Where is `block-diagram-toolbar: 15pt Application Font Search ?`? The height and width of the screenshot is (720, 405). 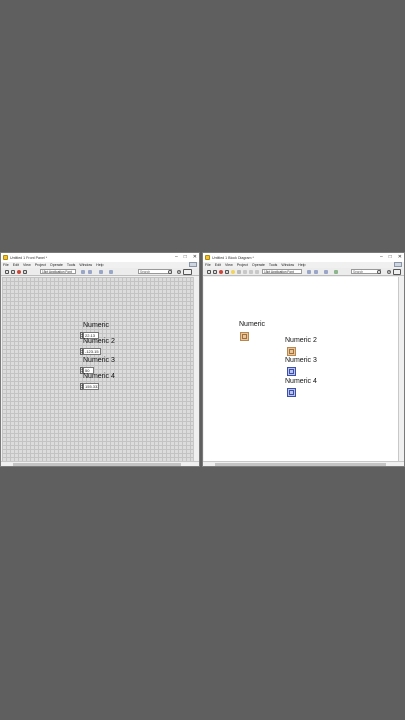 block-diagram-toolbar: 15pt Application Font Search ? is located at coordinates (303, 272).